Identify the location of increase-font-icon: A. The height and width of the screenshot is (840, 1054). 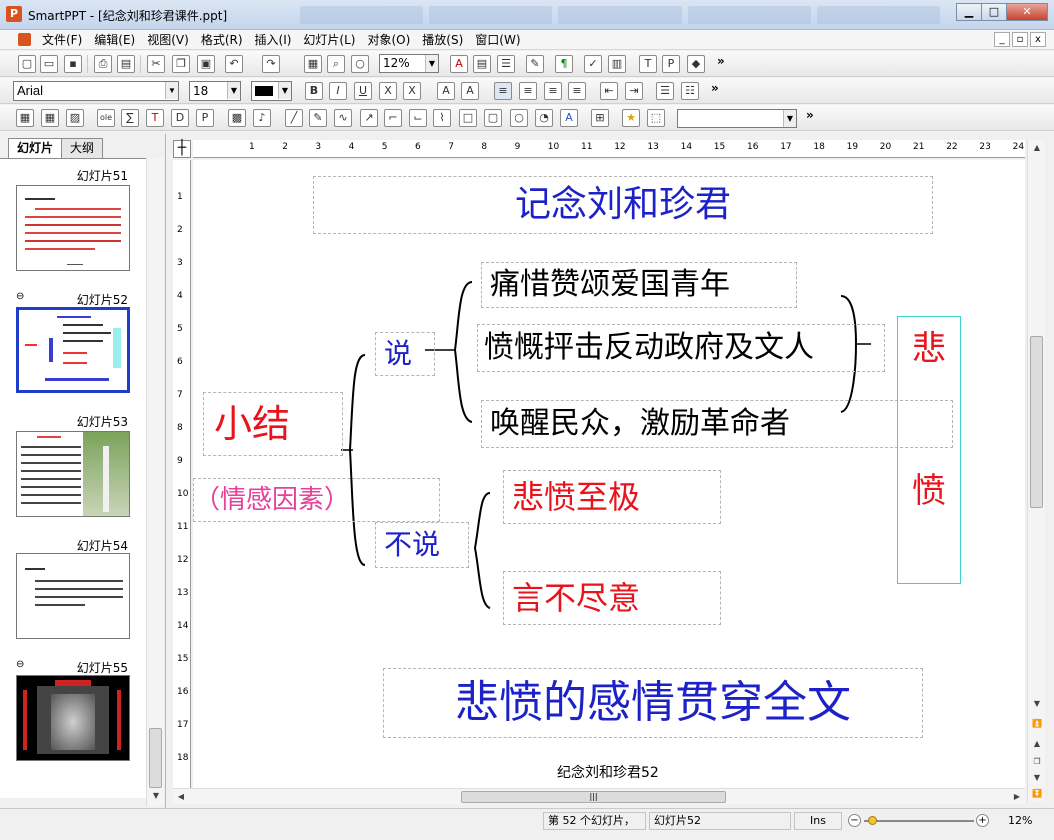
(446, 91).